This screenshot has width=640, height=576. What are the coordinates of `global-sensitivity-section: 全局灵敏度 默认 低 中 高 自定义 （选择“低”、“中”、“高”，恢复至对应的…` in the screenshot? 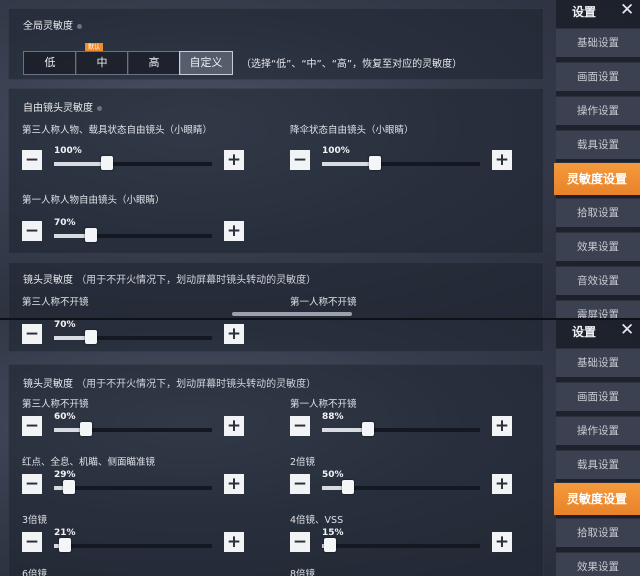 It's located at (276, 44).